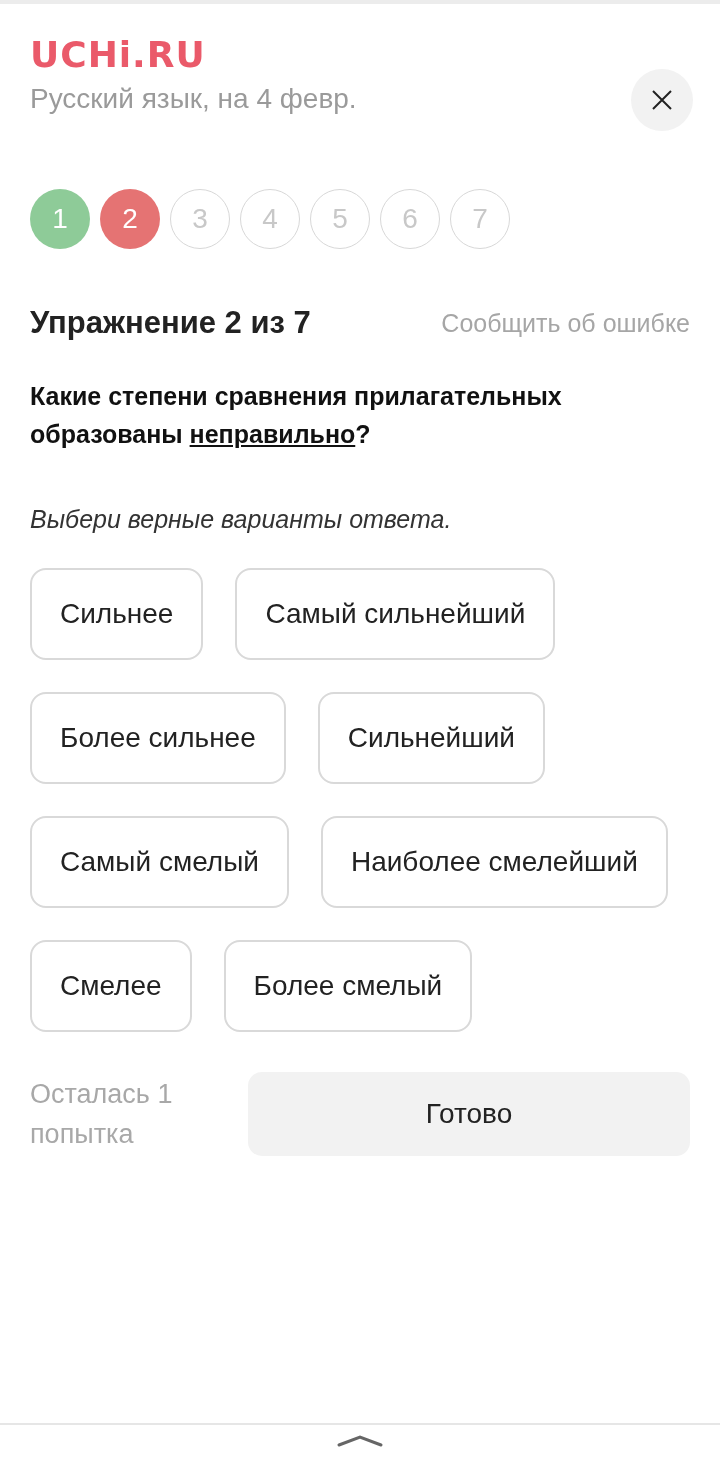 This screenshot has height=1471, width=720. What do you see at coordinates (241, 519) in the screenshot?
I see `instruction-text: Выбери верные варианты ответа.` at bounding box center [241, 519].